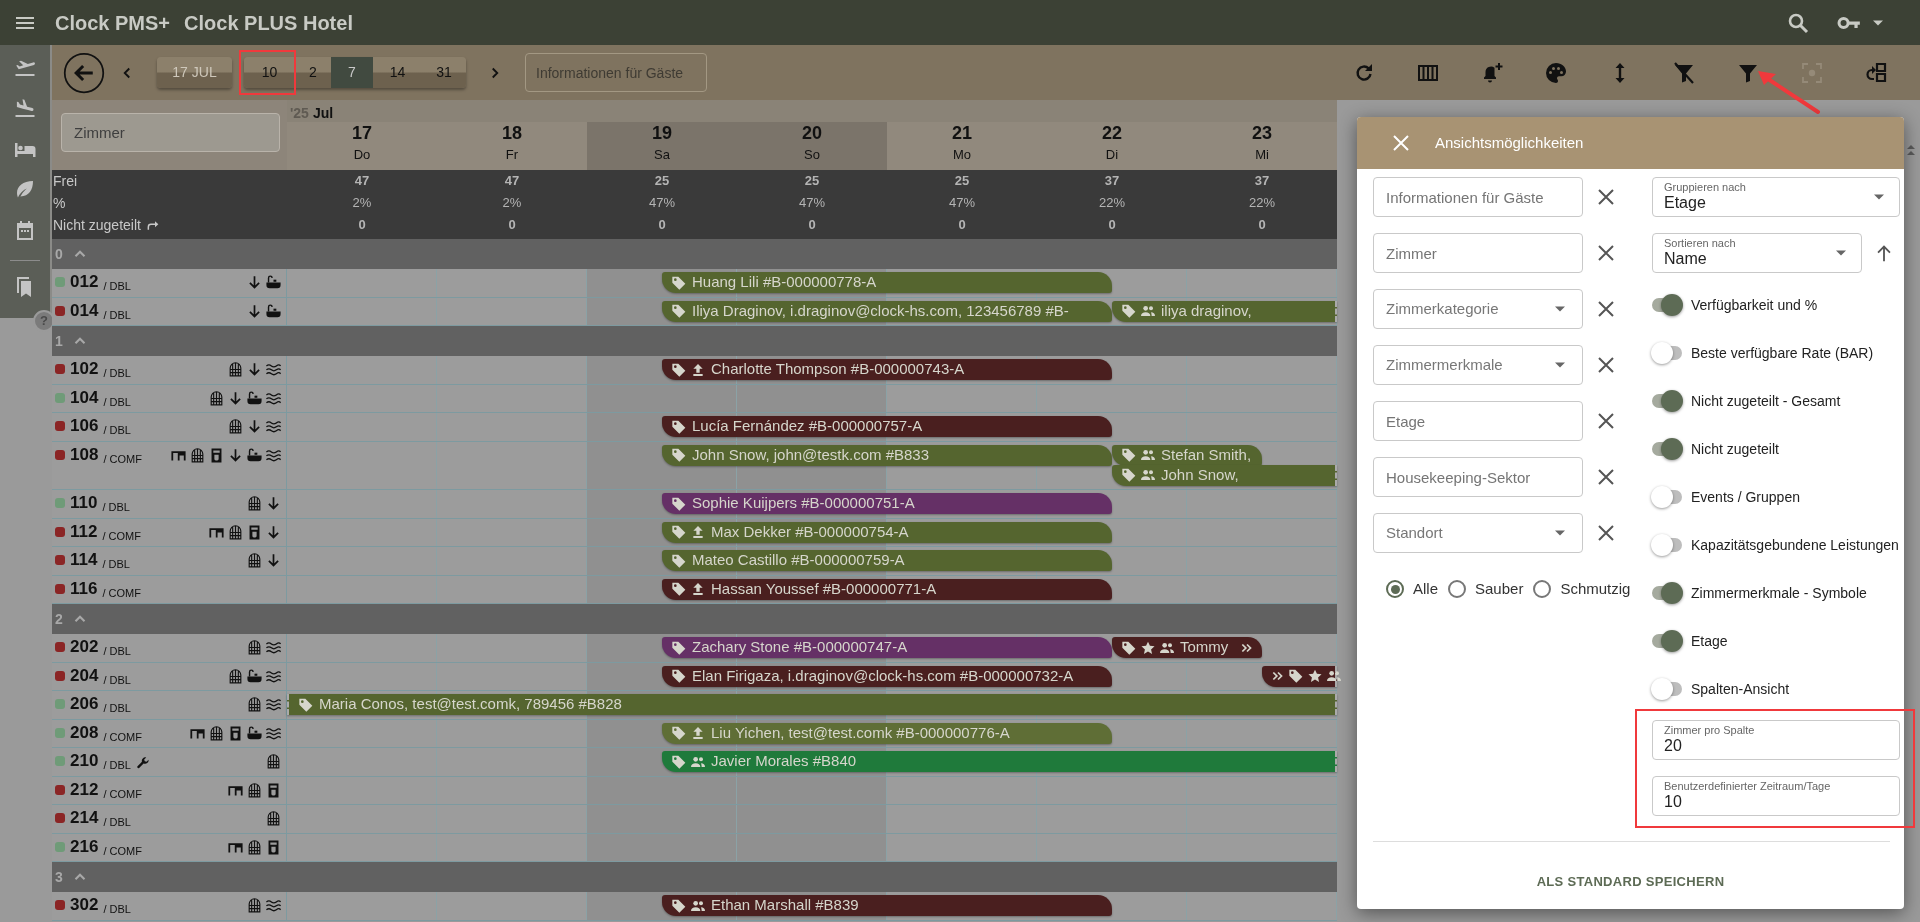 The height and width of the screenshot is (922, 1920). I want to click on stat-value: 22%, so click(1262, 203).